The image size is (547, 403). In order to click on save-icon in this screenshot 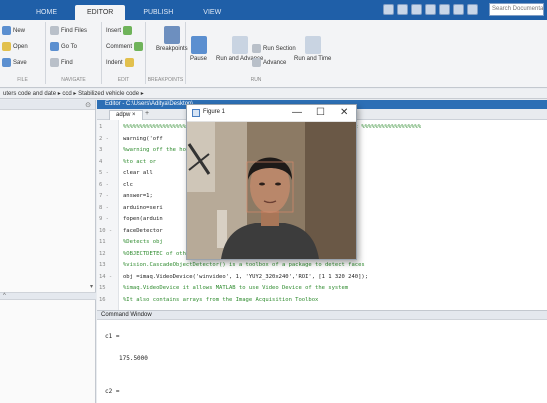, I will do `click(388, 9)`.